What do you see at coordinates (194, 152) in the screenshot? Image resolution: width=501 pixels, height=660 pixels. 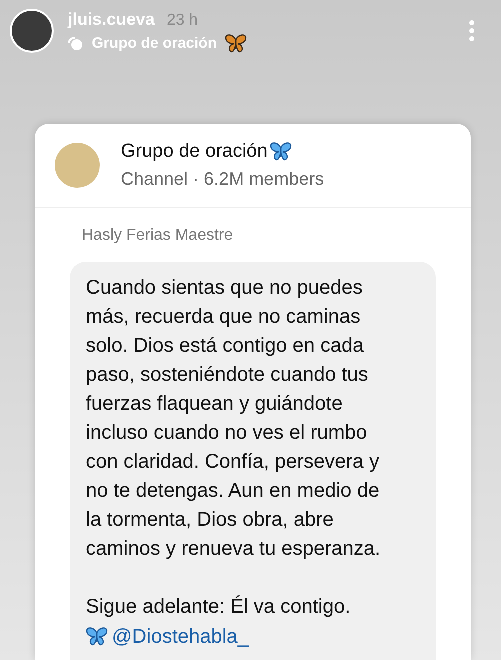 I see `channel-name: Grupo de oración` at bounding box center [194, 152].